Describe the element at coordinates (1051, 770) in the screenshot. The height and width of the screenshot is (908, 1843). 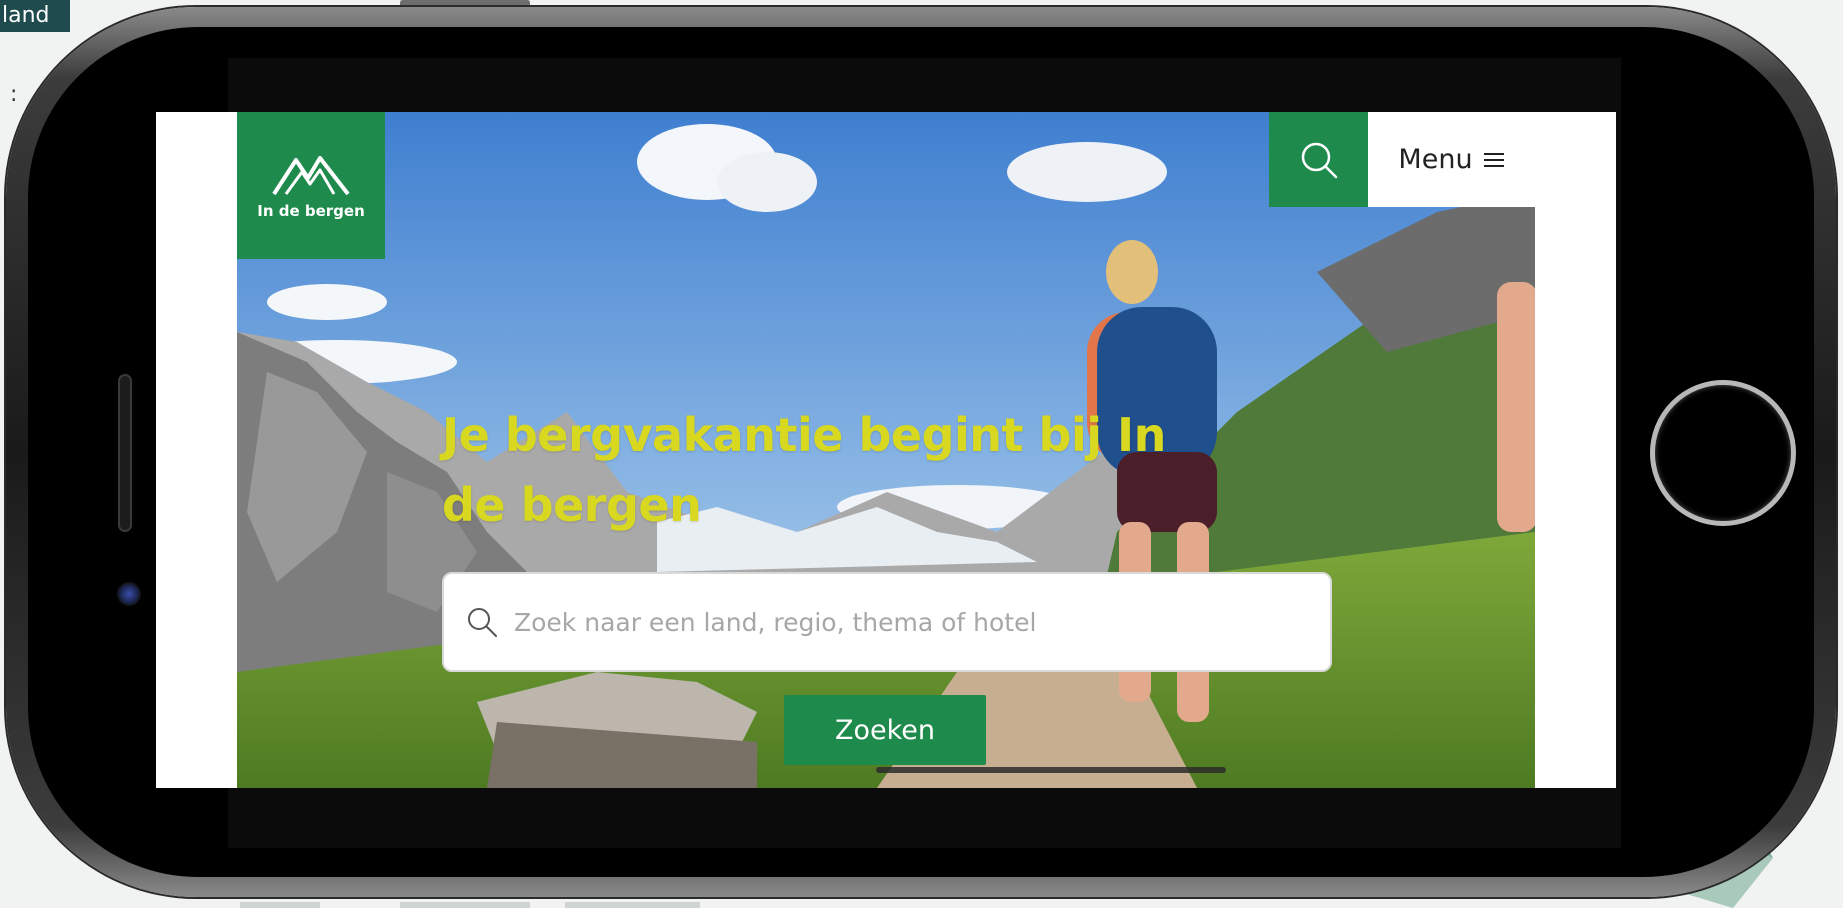
I see `scroll-indicator` at that location.